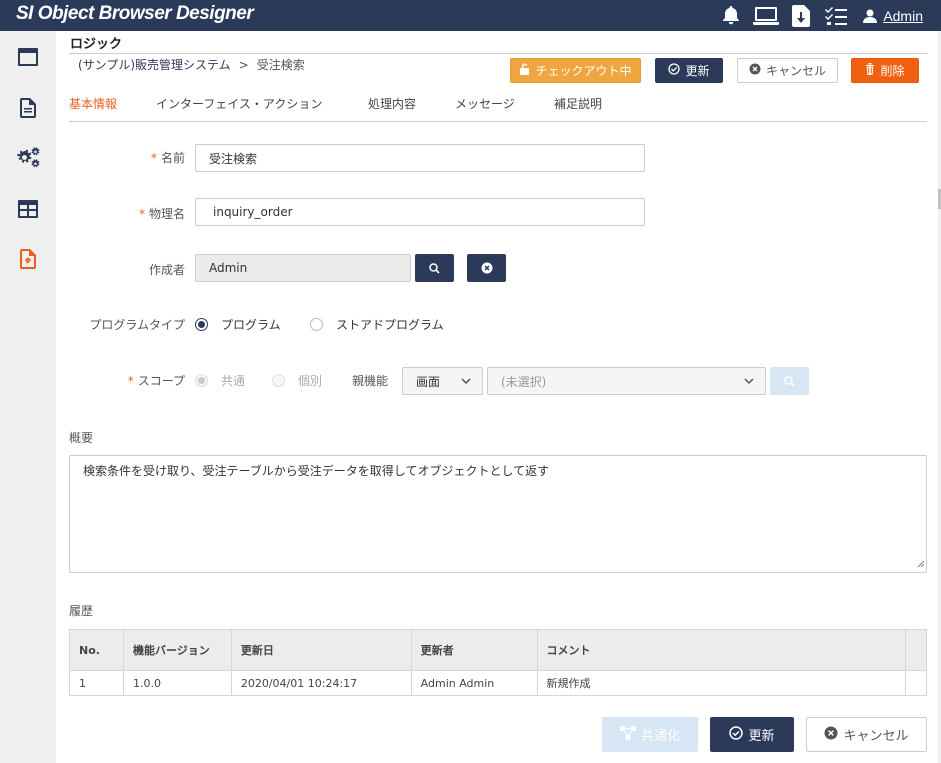 The image size is (941, 763). What do you see at coordinates (220, 380) in the screenshot?
I see `scope-common-radio: 共通` at bounding box center [220, 380].